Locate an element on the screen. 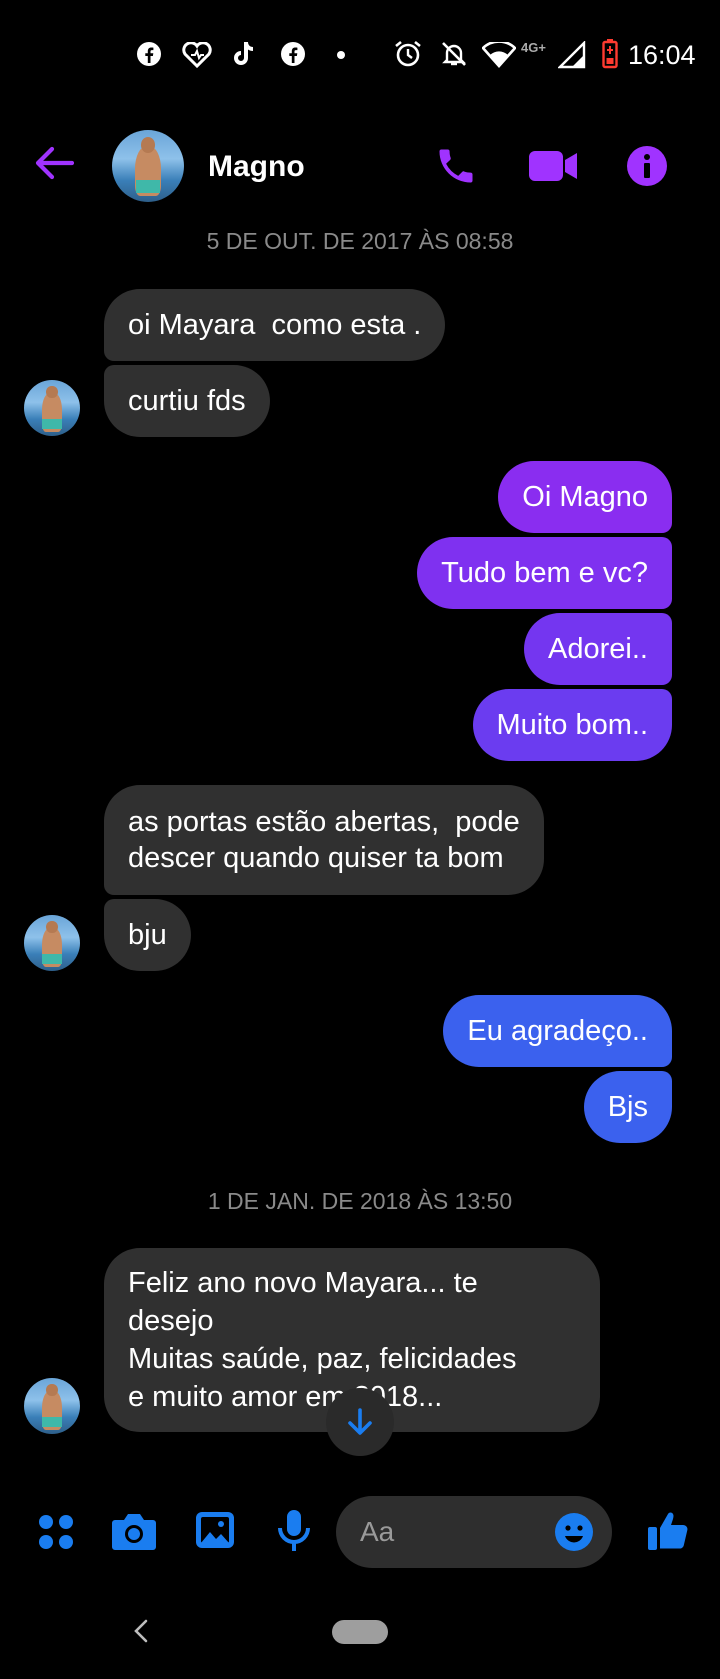 This screenshot has width=720, height=1679. apps-icon is located at coordinates (56, 1532).